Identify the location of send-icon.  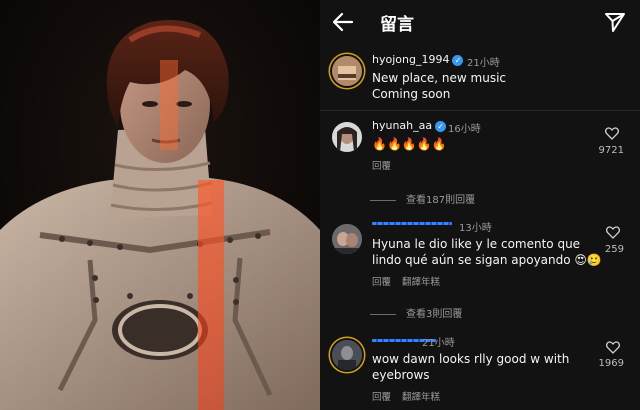
(615, 22).